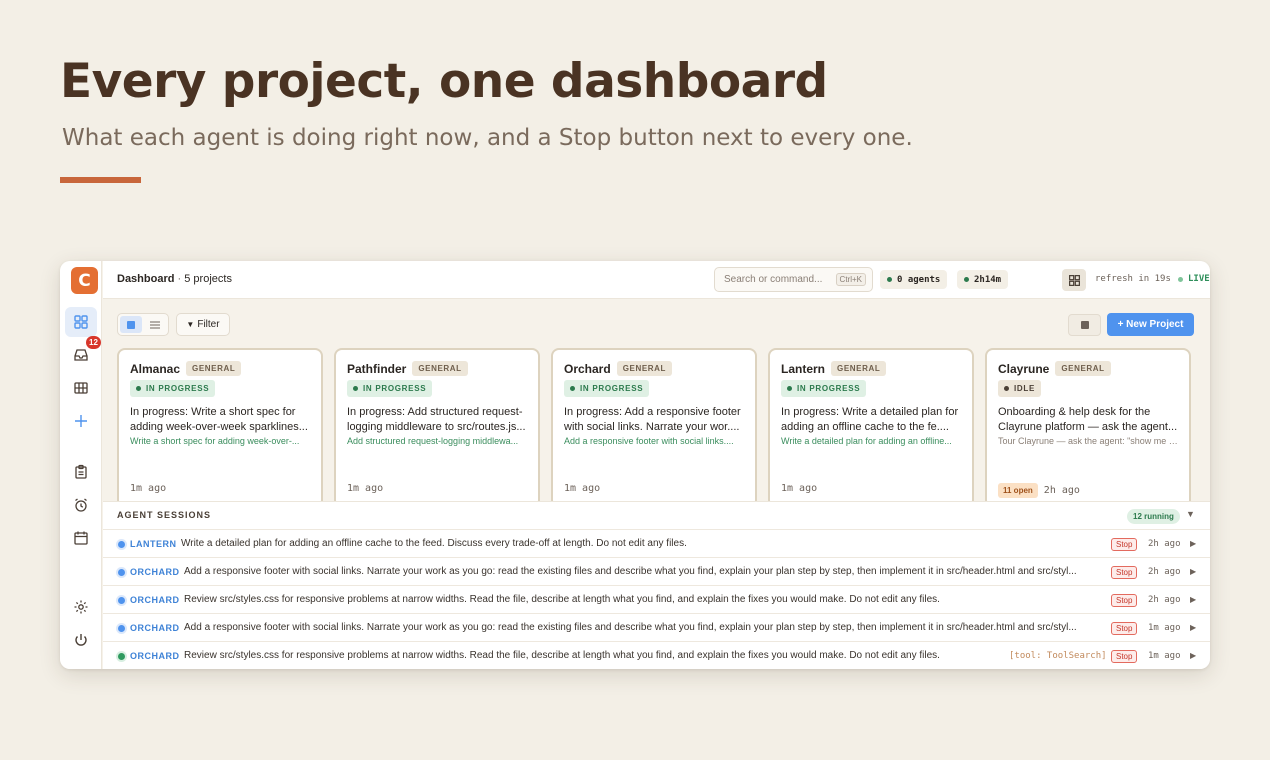 This screenshot has width=1270, height=760. I want to click on filter-button: ▼ Filter, so click(203, 324).